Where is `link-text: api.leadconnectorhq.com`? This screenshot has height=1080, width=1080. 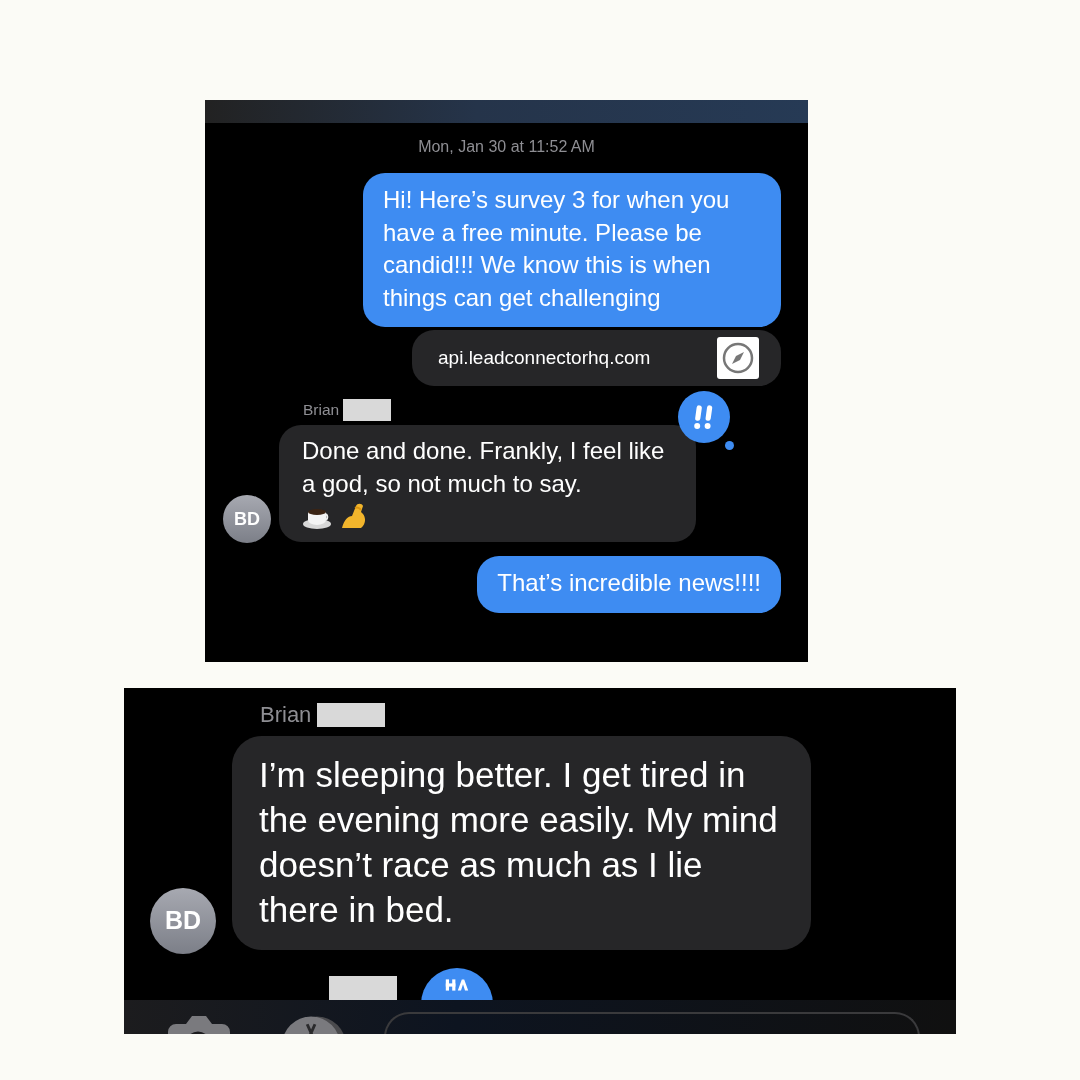 link-text: api.leadconnectorhq.com is located at coordinates (544, 357).